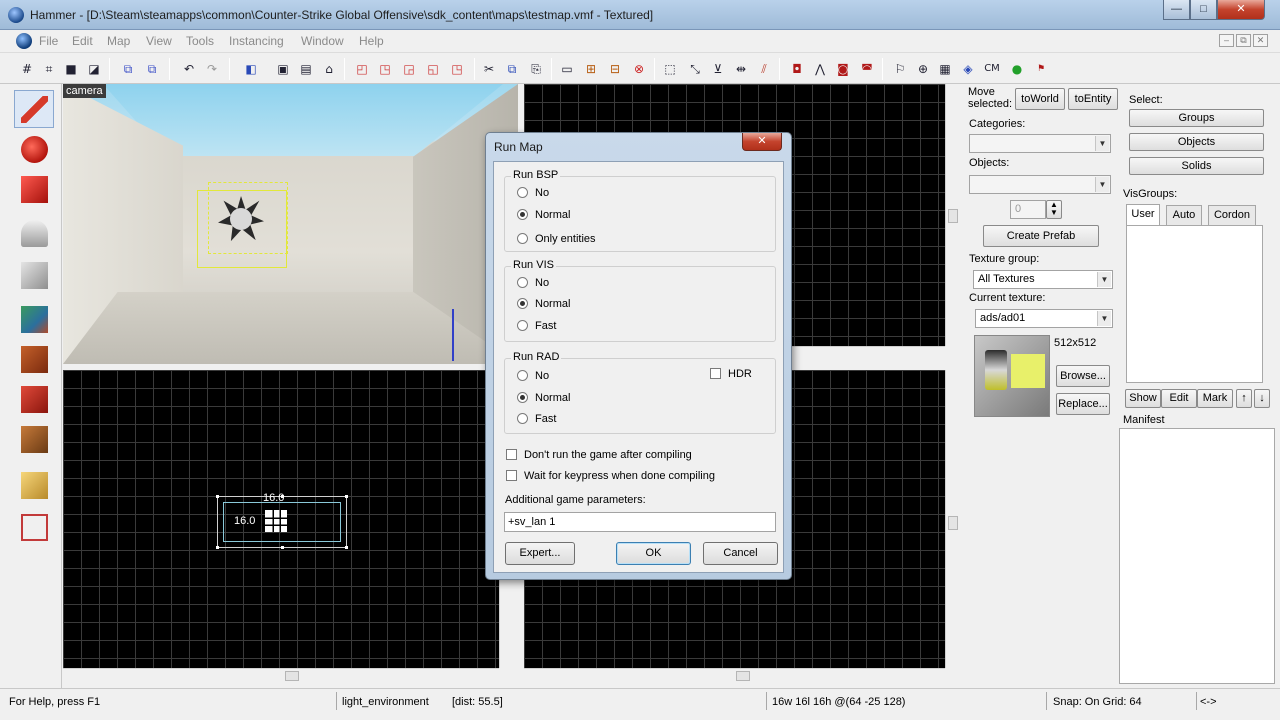  What do you see at coordinates (797, 69) in the screenshot?
I see `path-icon: ◘` at bounding box center [797, 69].